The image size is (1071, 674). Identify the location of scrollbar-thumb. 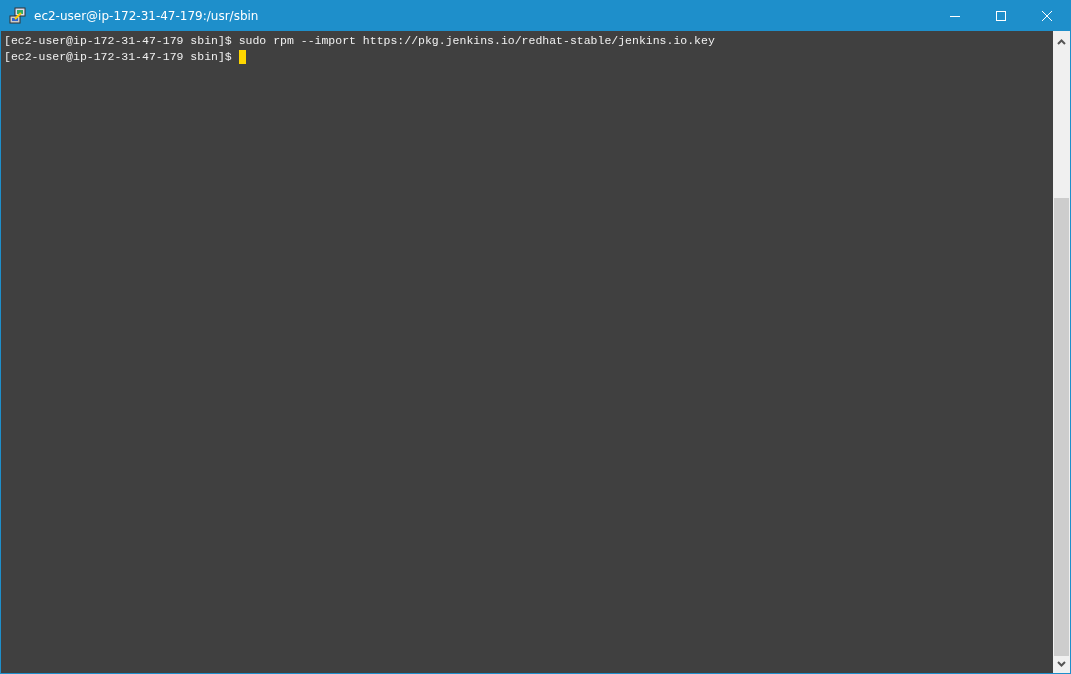
(1061, 427).